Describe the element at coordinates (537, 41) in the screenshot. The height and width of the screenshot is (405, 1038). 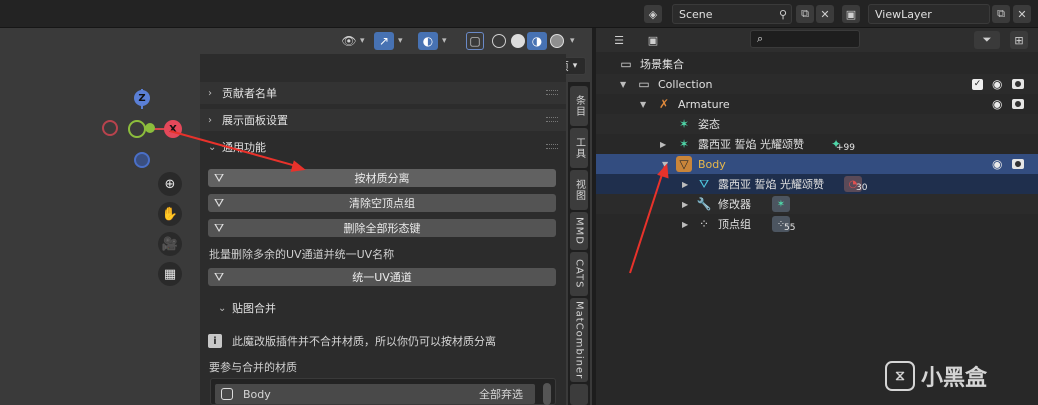
I see `material-shading-icon: ◑` at that location.